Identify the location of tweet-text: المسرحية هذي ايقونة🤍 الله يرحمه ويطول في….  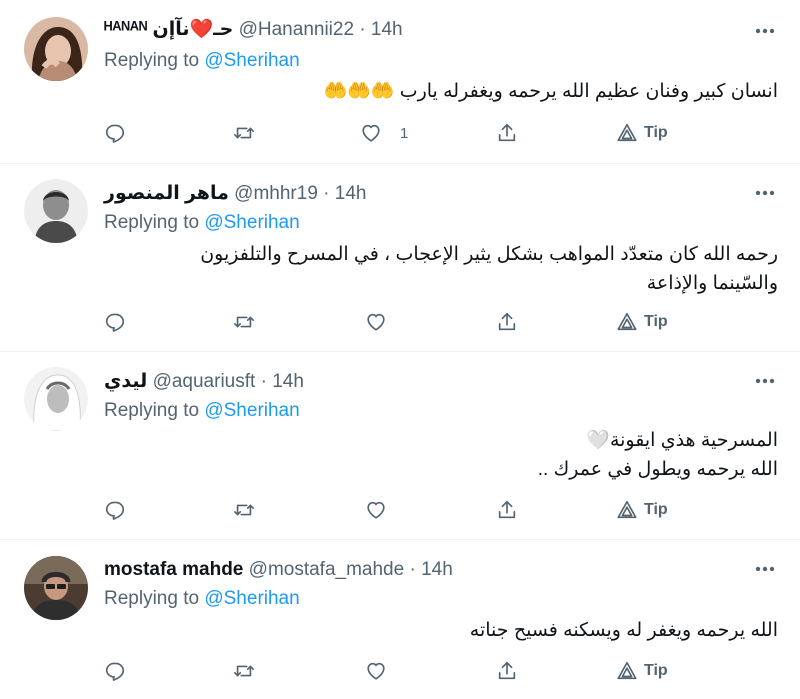
(438, 455).